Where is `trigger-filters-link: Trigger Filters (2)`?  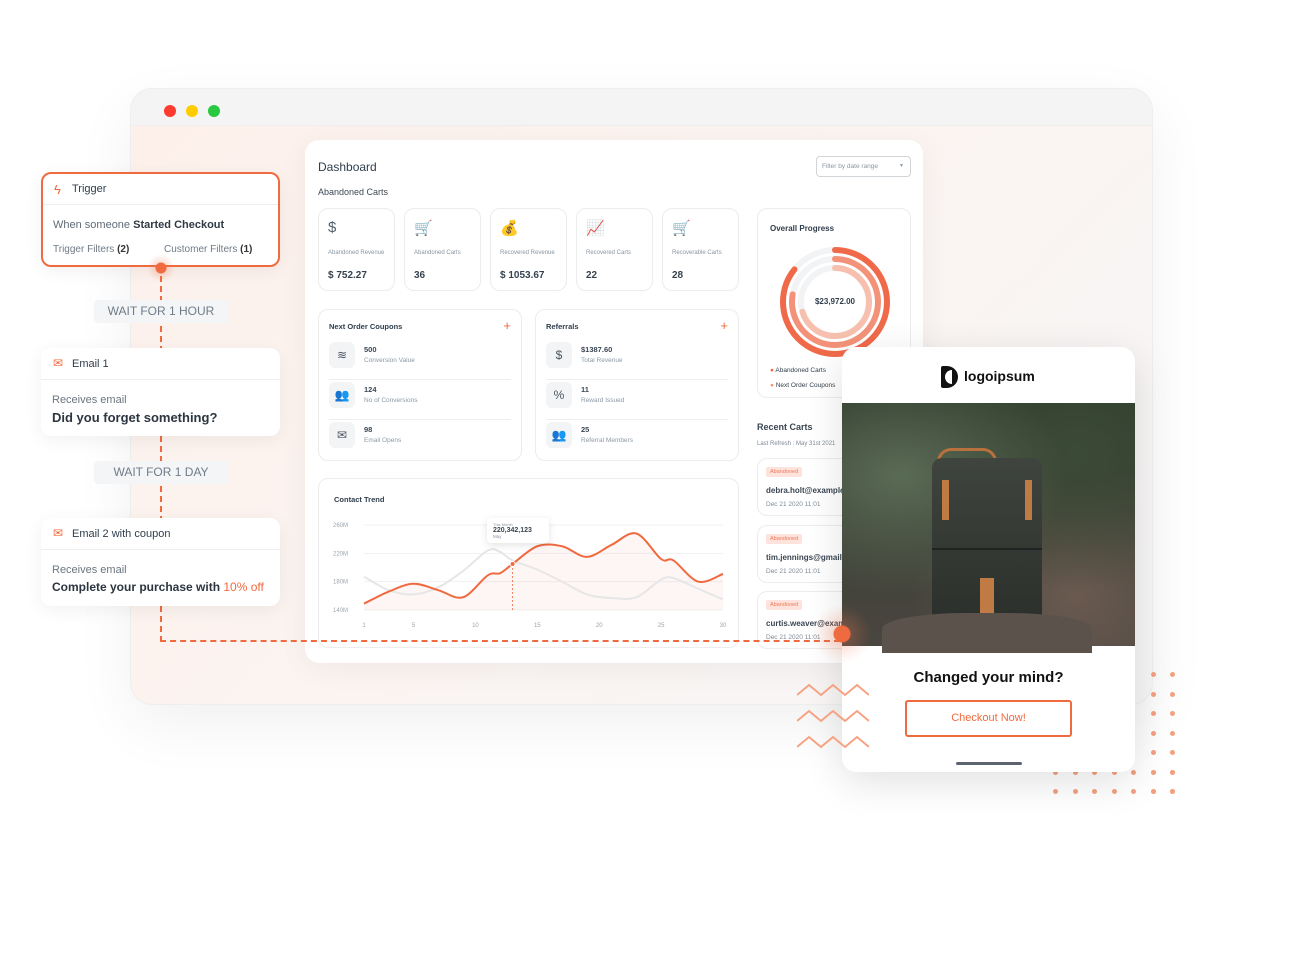
trigger-filters-link: Trigger Filters (2) is located at coordinates (91, 249).